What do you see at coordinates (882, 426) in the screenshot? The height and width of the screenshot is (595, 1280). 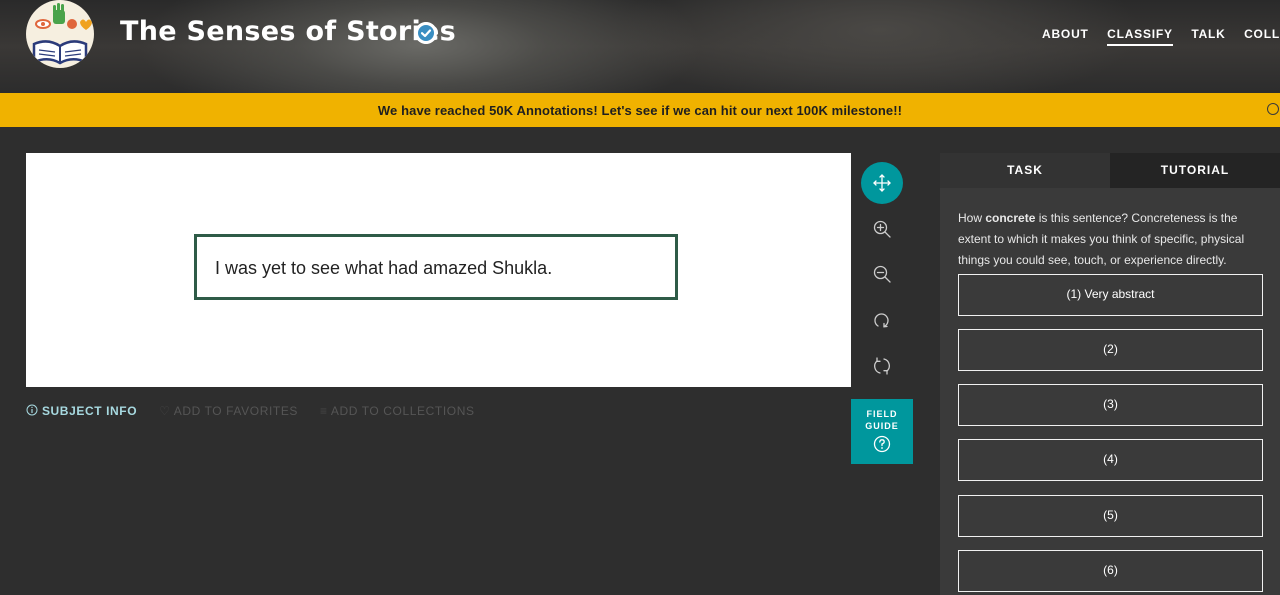 I see `field-guide-line2: GUIDE` at bounding box center [882, 426].